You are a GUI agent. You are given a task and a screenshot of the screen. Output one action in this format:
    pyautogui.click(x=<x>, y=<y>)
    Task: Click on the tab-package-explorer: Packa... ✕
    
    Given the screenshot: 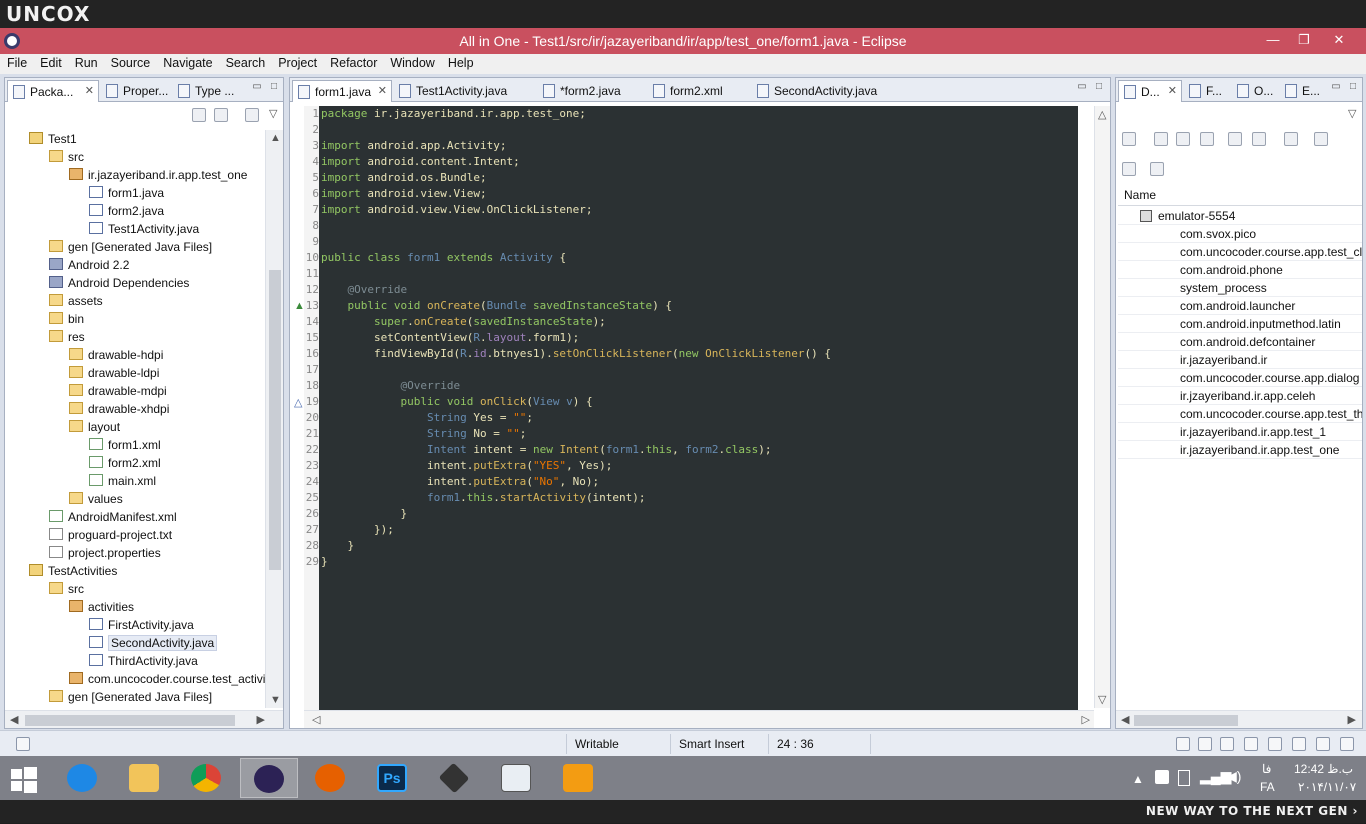 What is the action you would take?
    pyautogui.click(x=53, y=91)
    